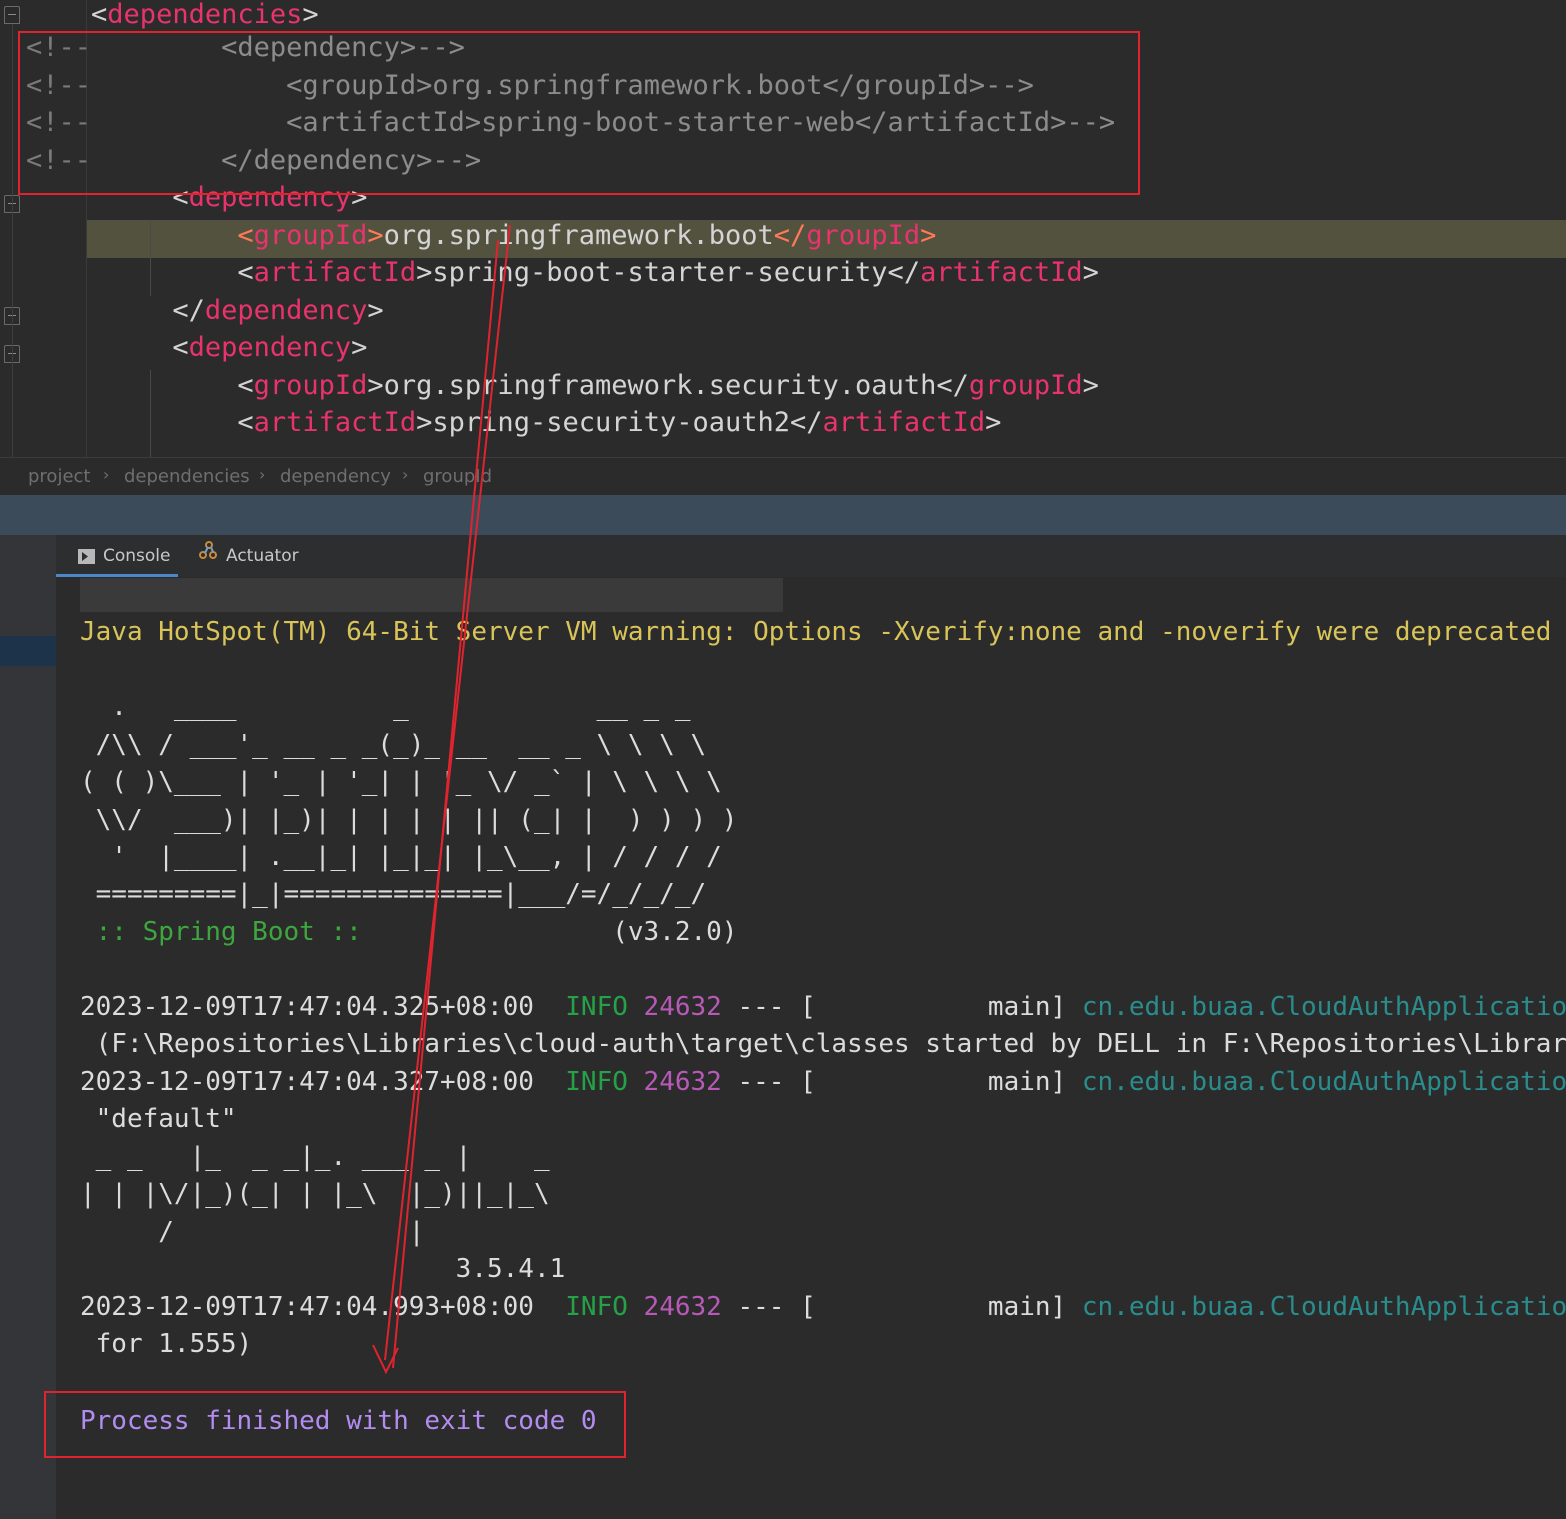 The height and width of the screenshot is (1519, 1566). Describe the element at coordinates (262, 556) in the screenshot. I see `tab-actuator-label: Actuator` at that location.